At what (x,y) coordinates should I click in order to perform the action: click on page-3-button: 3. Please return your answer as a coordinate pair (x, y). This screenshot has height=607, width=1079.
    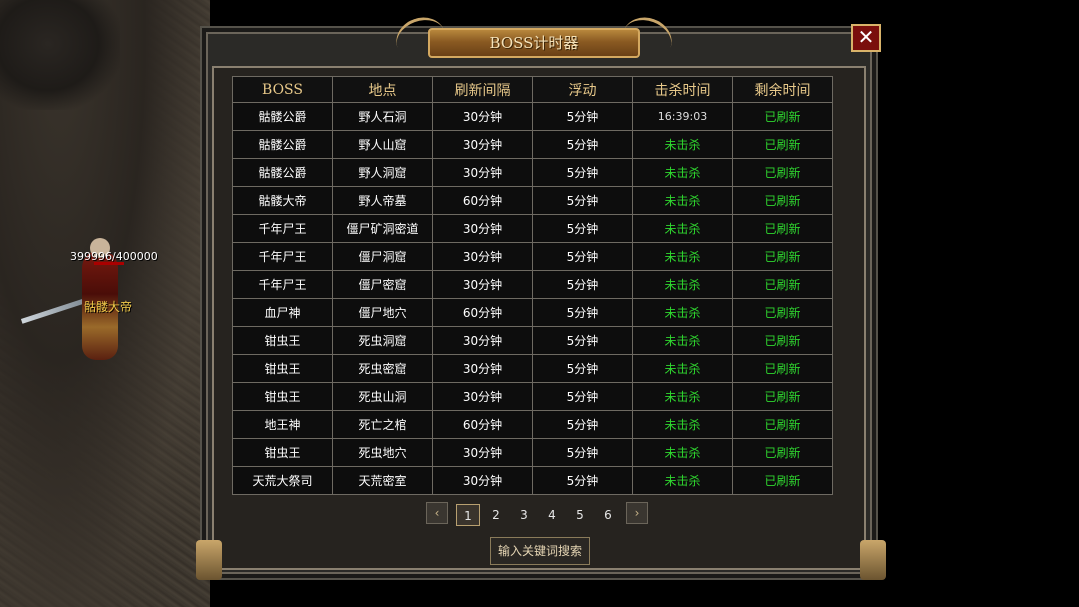
    Looking at the image, I should click on (524, 515).